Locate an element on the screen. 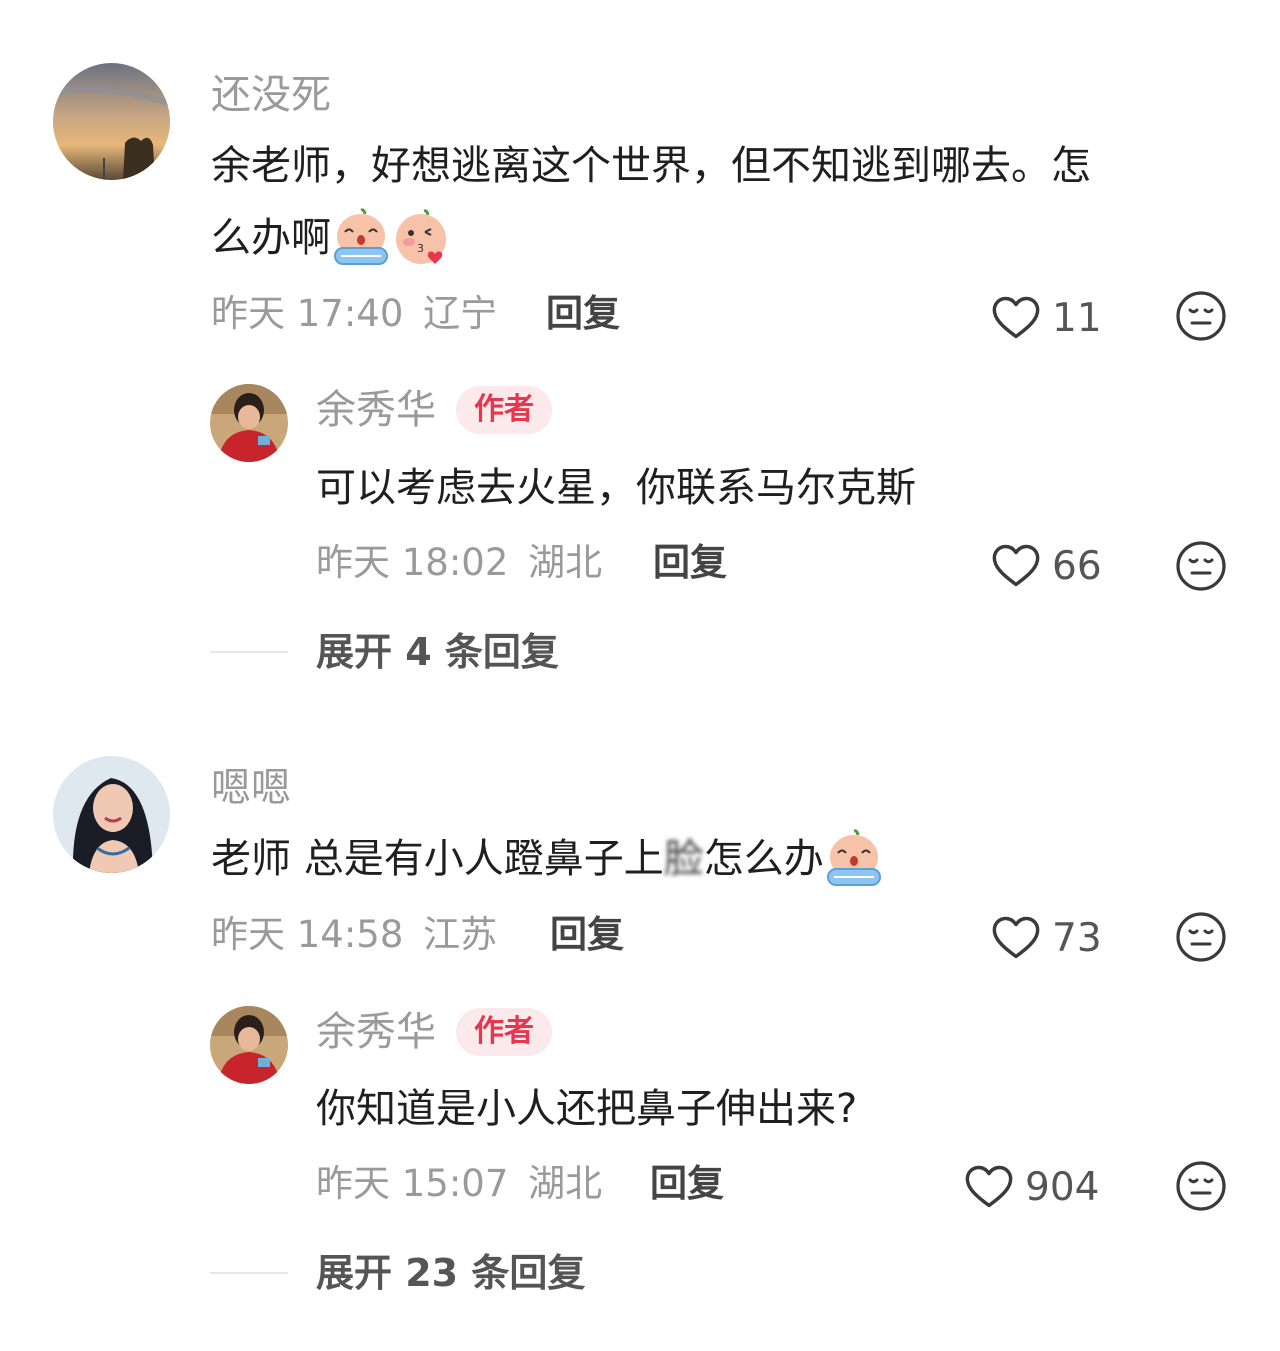 Image resolution: width=1280 pixels, height=1351 pixels. like-count: 66 is located at coordinates (1077, 566).